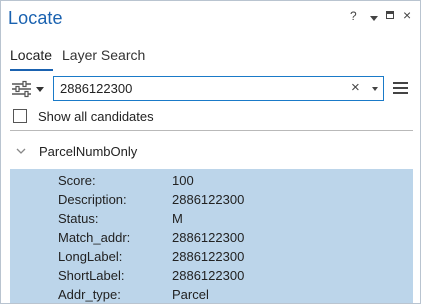 This screenshot has width=421, height=306. I want to click on result-field: Match_addr: 2886122300, so click(211, 239).